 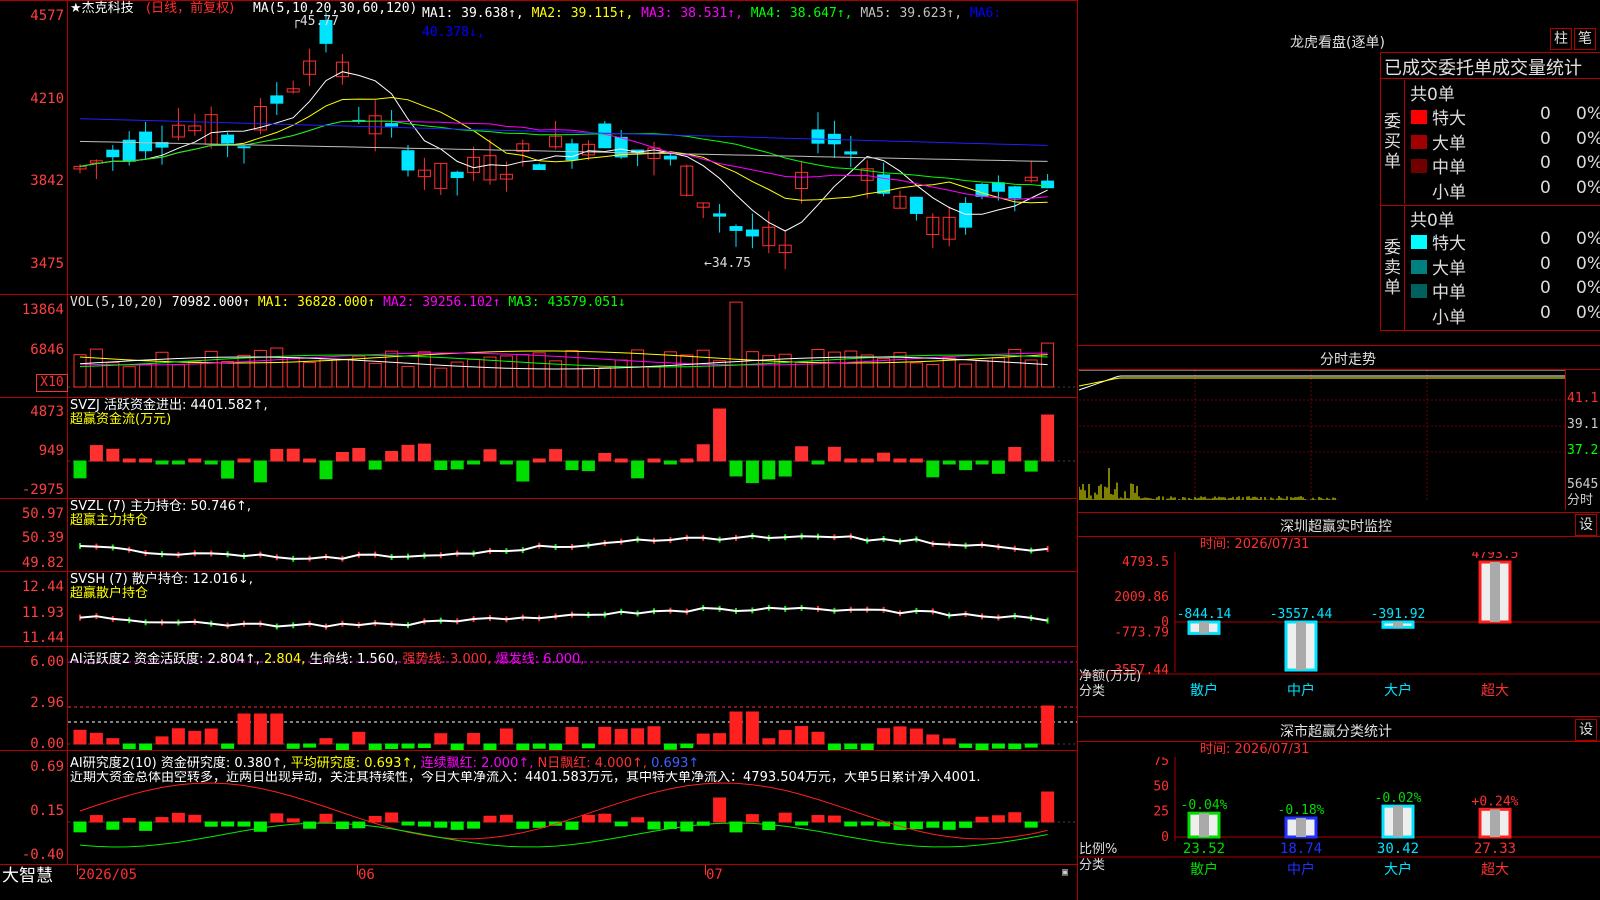 What do you see at coordinates (1141, 632) in the screenshot?
I see `monitor-y-tick: -773.79` at bounding box center [1141, 632].